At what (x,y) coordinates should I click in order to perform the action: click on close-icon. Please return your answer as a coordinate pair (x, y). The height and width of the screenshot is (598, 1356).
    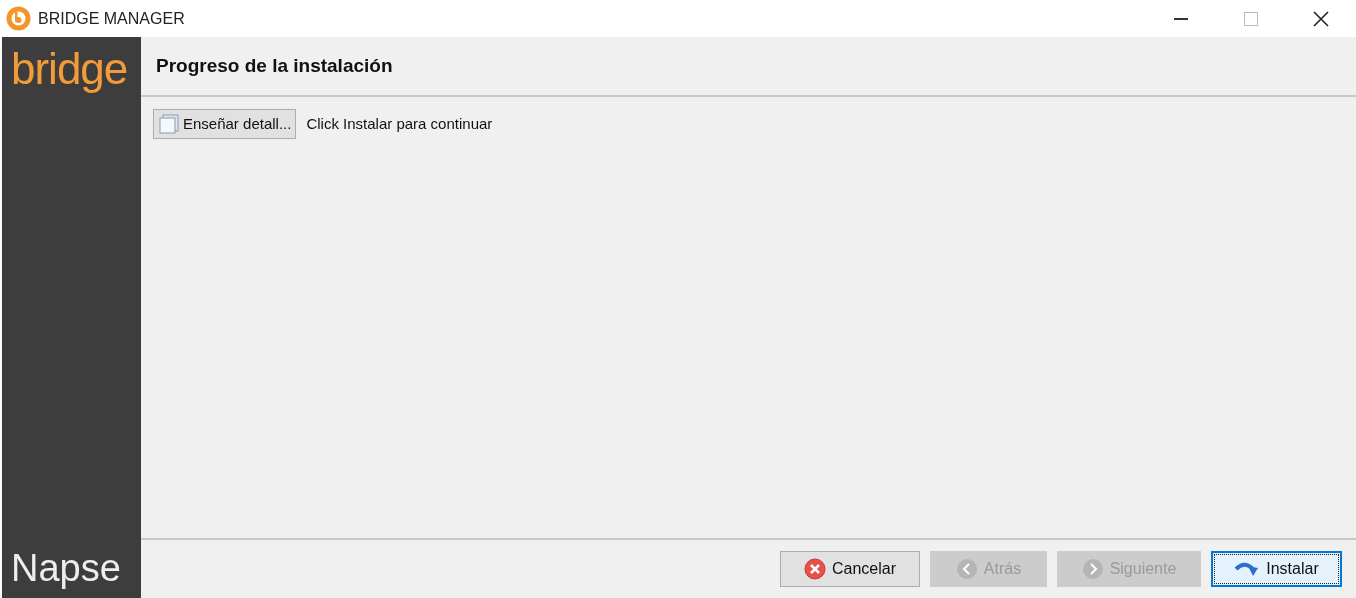
    Looking at the image, I should click on (1321, 18).